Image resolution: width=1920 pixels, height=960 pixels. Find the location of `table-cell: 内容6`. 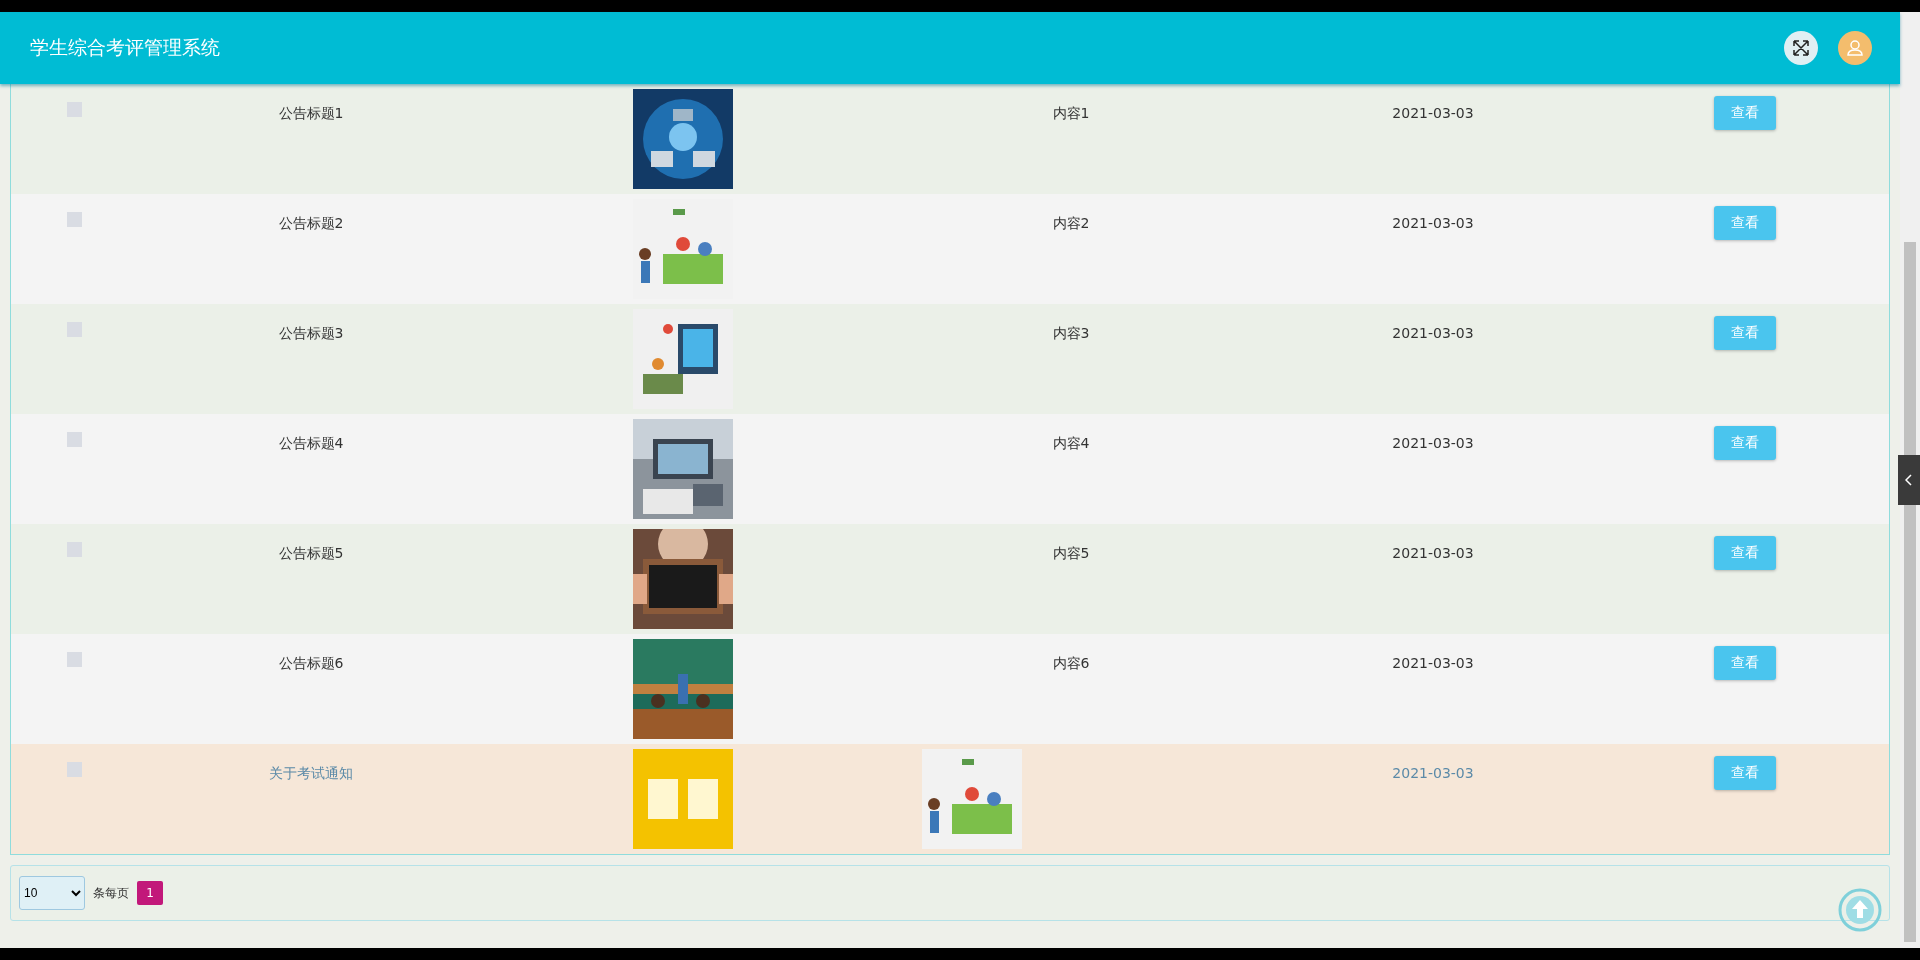

table-cell: 内容6 is located at coordinates (1071, 663).